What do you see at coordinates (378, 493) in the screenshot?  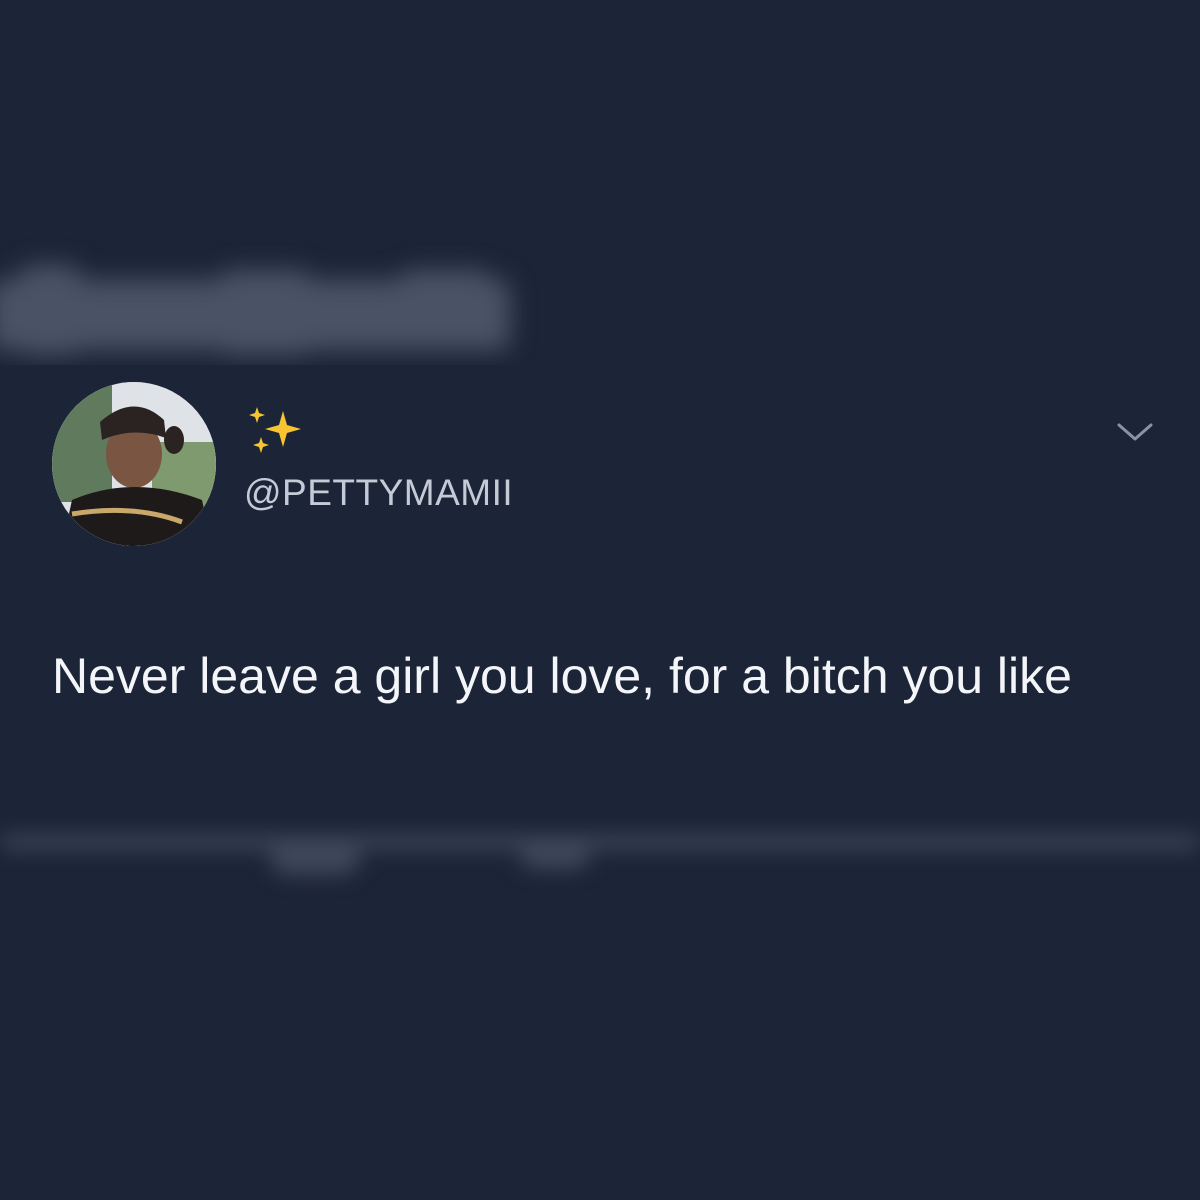 I see `username-handle: @PETTYMAMII` at bounding box center [378, 493].